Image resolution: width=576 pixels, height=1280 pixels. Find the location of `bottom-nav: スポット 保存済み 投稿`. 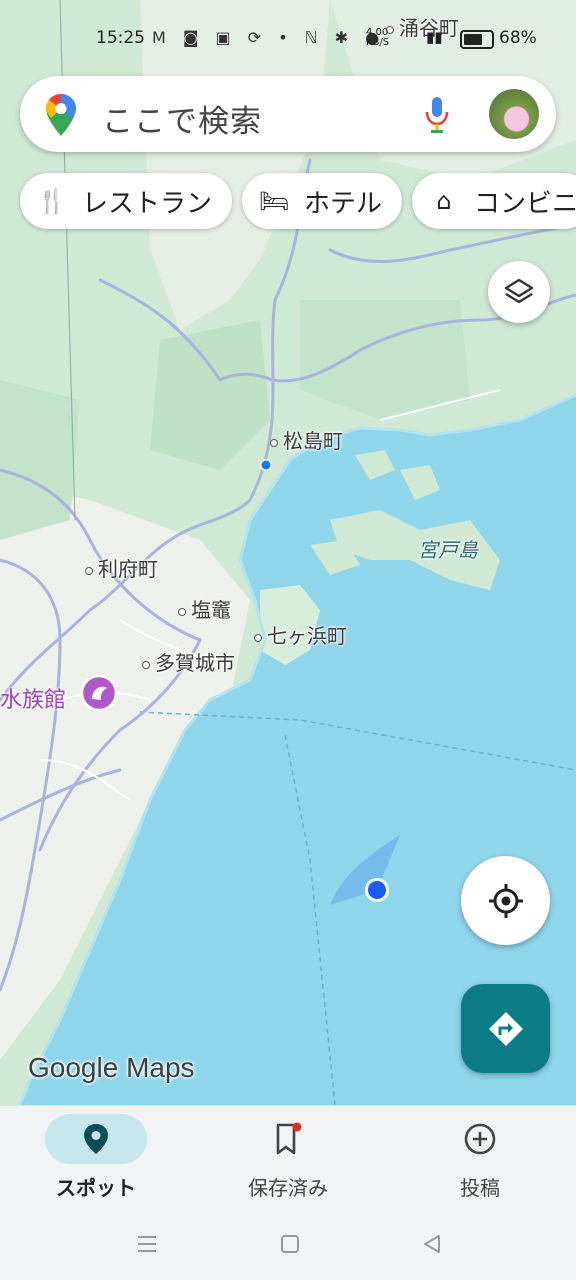

bottom-nav: スポット 保存済み 投稿 is located at coordinates (288, 1155).